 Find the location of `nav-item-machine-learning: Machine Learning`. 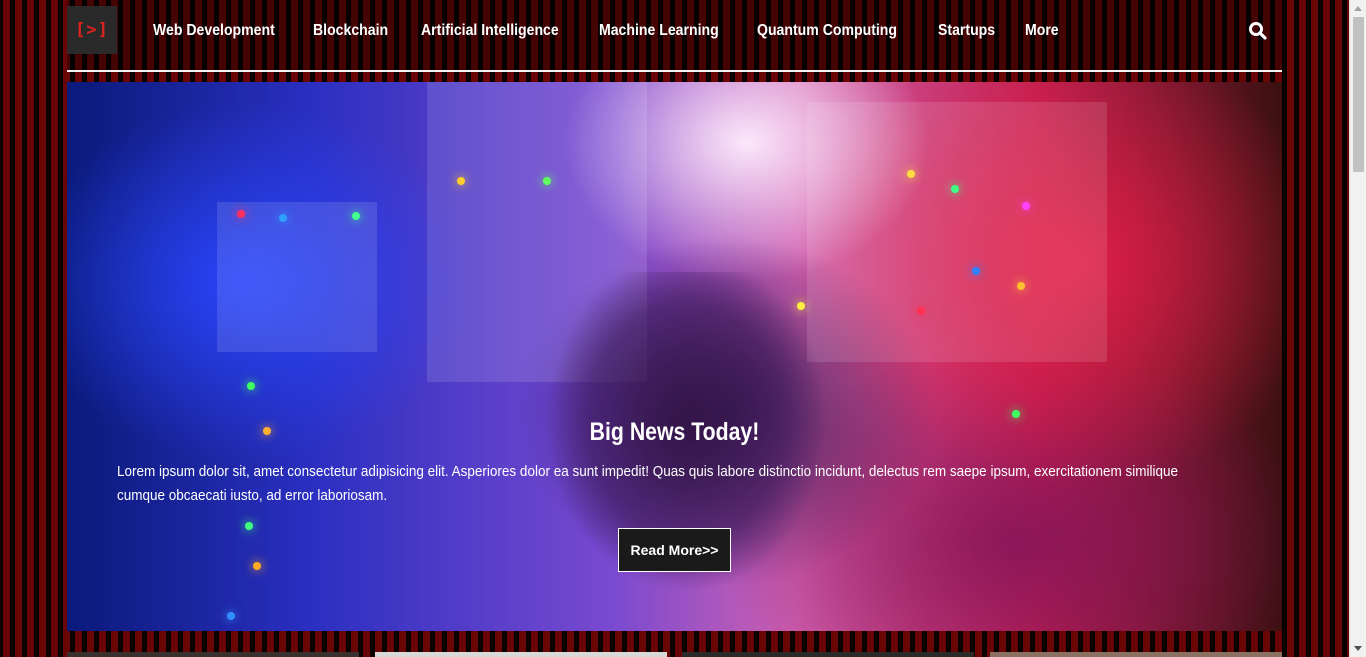

nav-item-machine-learning: Machine Learning is located at coordinates (659, 31).